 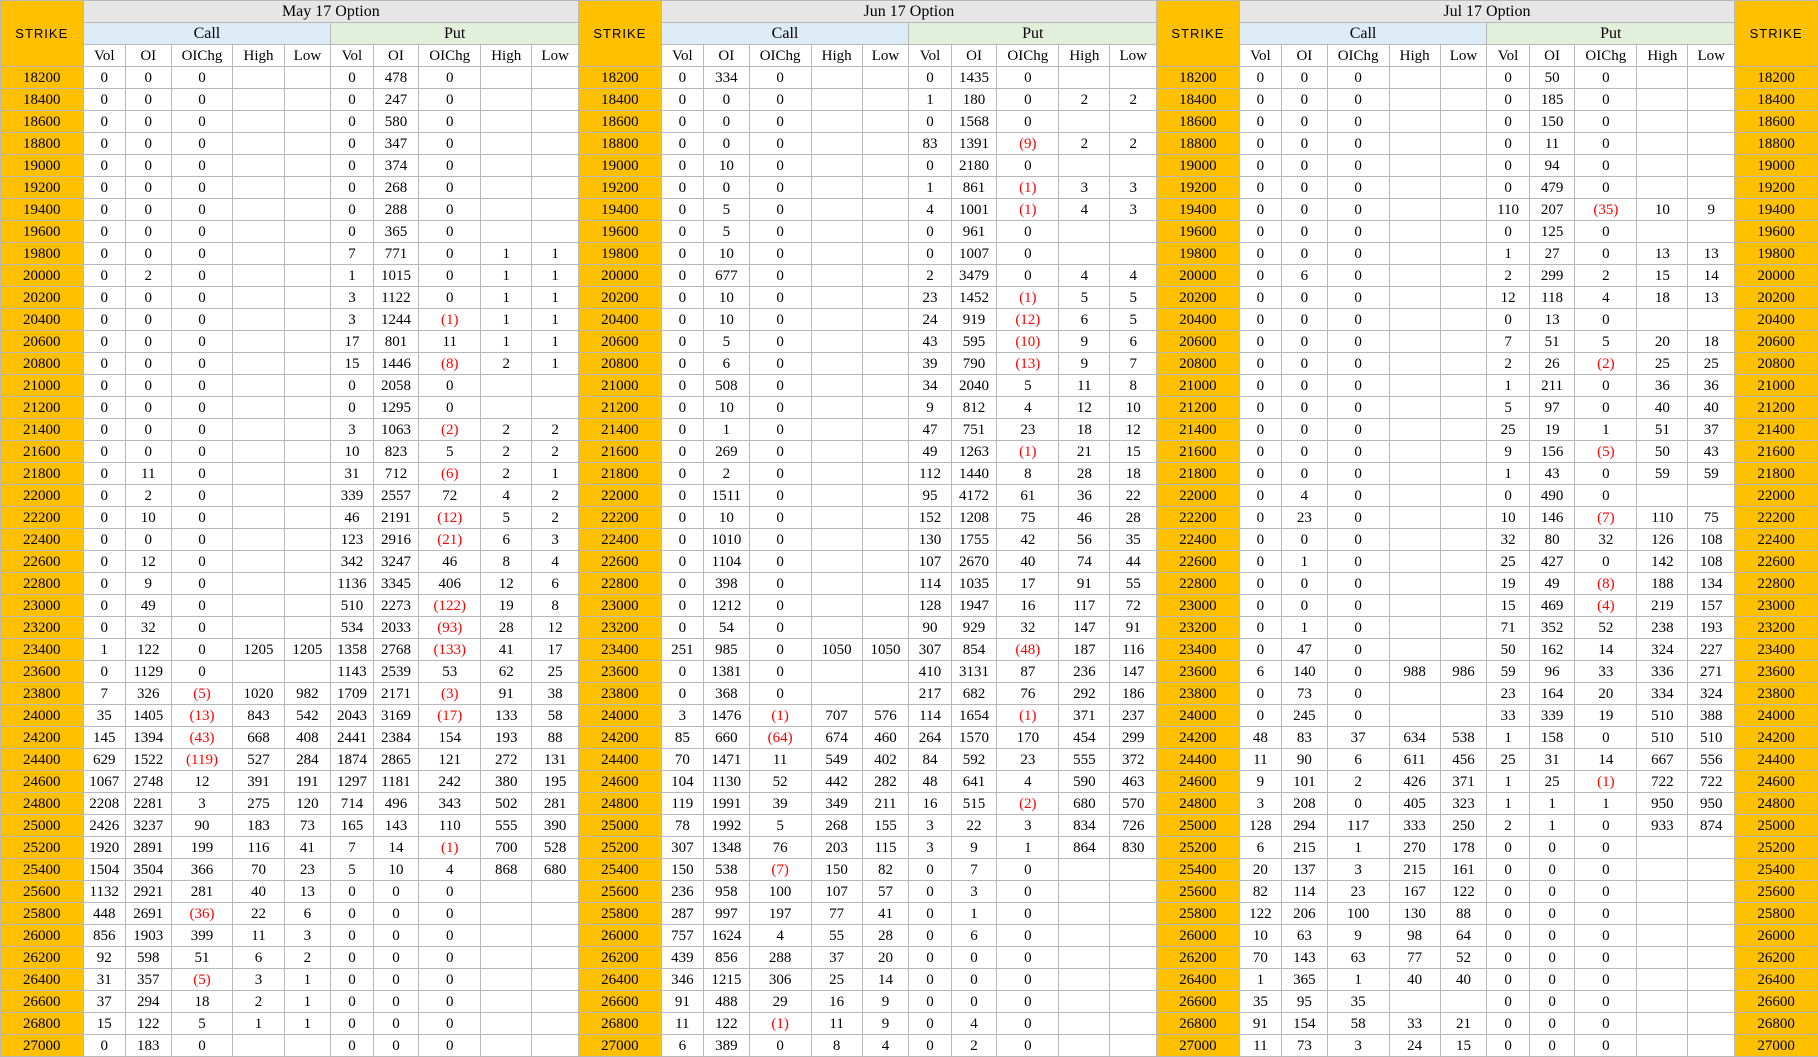 I want to click on put-oichg-cell: 19, so click(x=1606, y=715).